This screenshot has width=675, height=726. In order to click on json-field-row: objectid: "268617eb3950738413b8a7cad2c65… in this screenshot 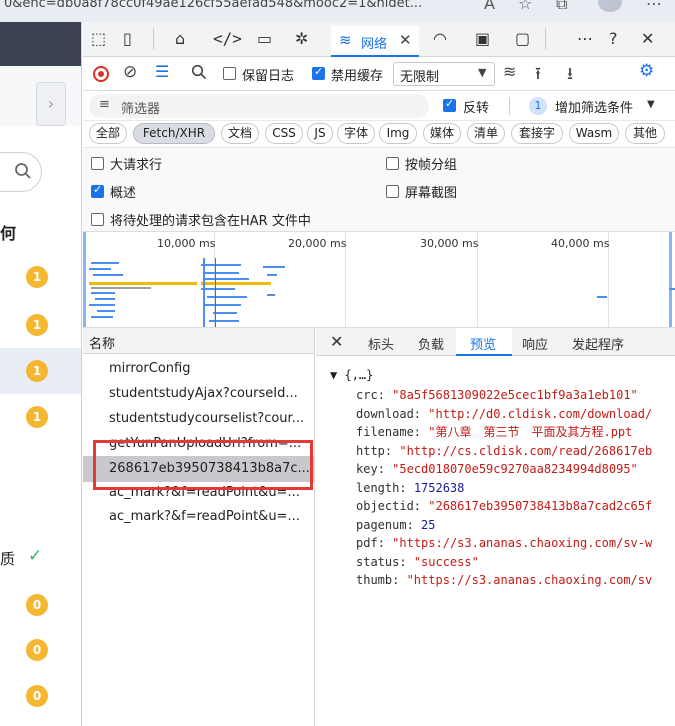, I will do `click(504, 506)`.